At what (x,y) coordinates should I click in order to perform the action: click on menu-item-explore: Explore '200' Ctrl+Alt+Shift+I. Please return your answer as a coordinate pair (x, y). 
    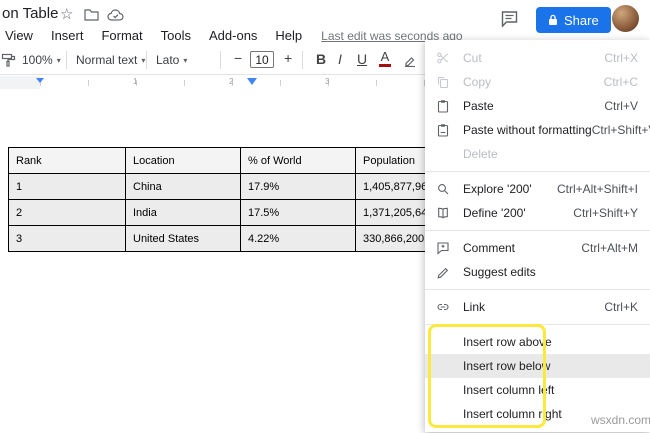
    Looking at the image, I should click on (537, 189).